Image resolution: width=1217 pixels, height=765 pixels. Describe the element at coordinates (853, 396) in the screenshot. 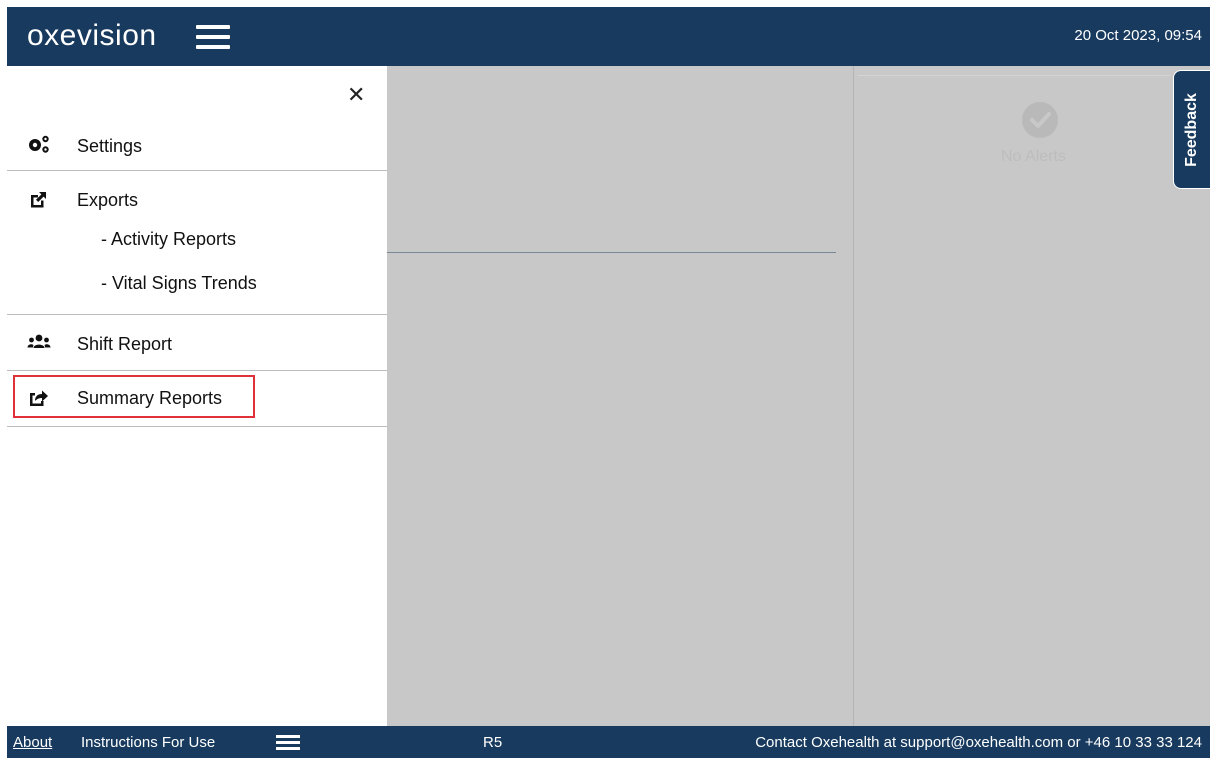

I see `column-divider` at that location.